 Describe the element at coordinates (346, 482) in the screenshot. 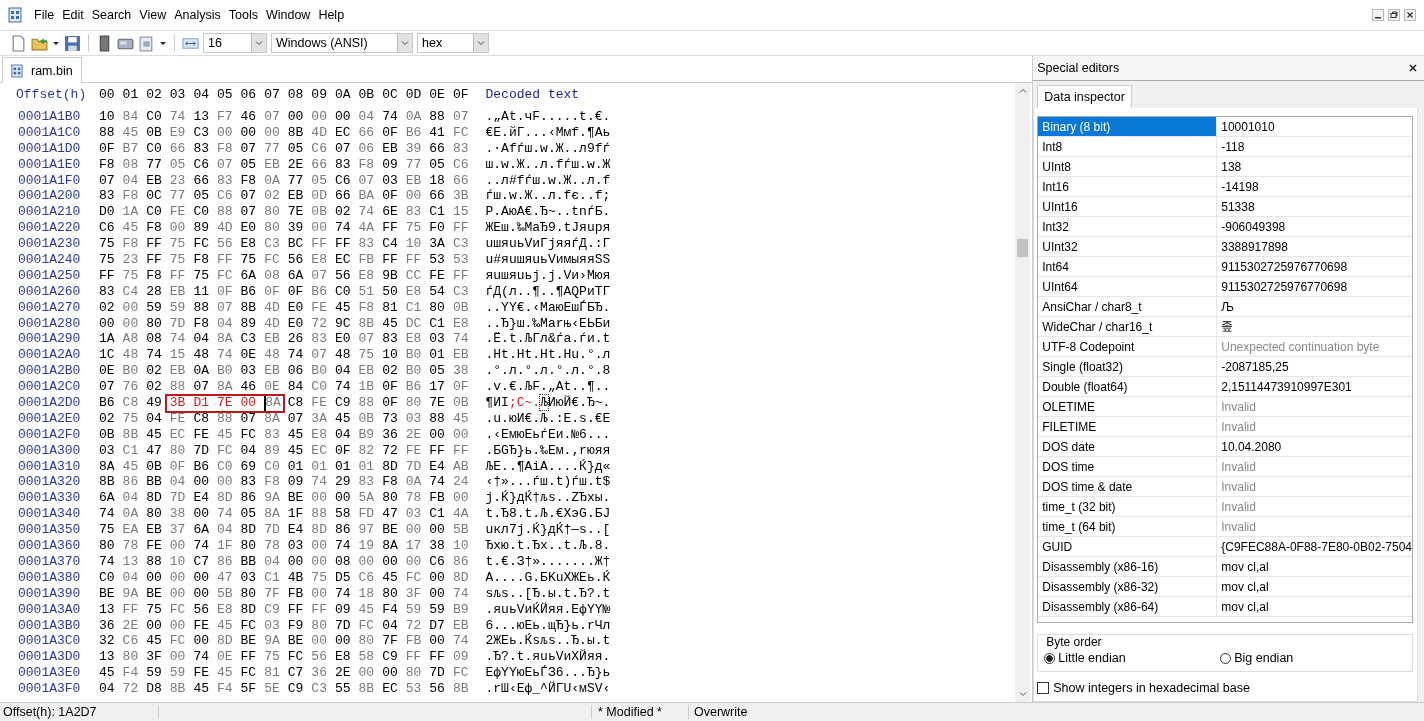

I see `hex-byte: 29` at that location.